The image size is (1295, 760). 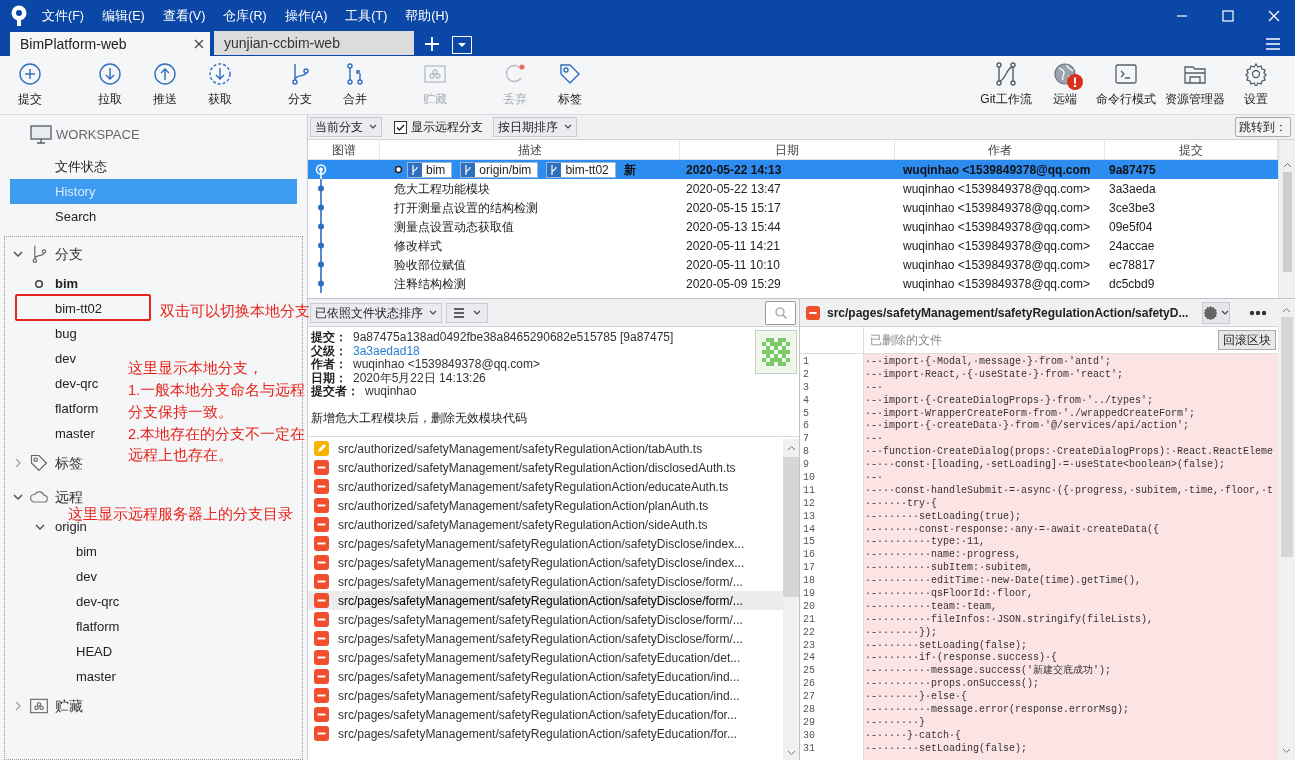 What do you see at coordinates (77, 383) in the screenshot?
I see `branch-name: dev-qrc` at bounding box center [77, 383].